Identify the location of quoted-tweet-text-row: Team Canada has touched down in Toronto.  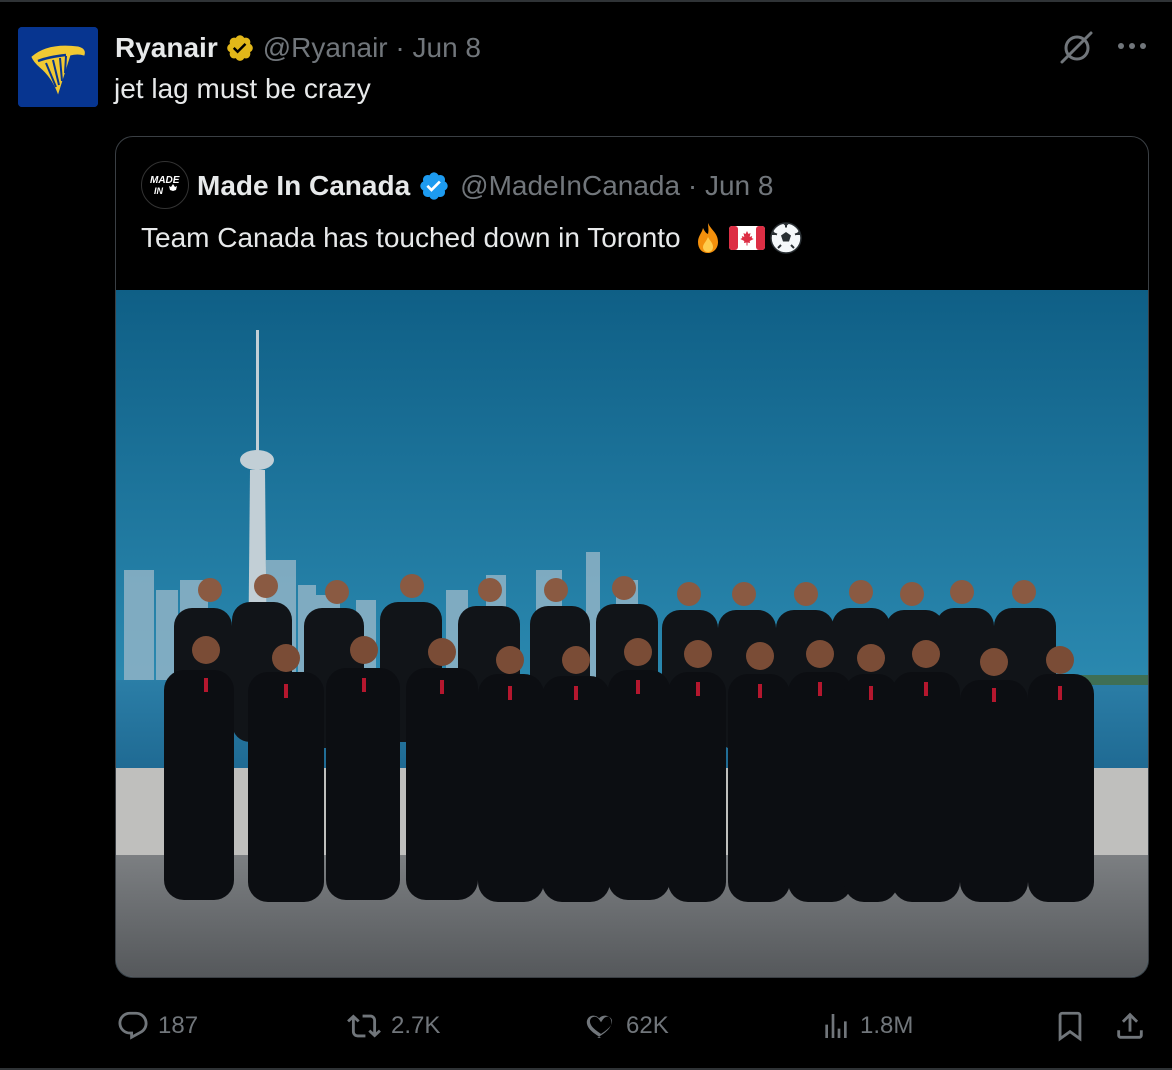
(472, 238).